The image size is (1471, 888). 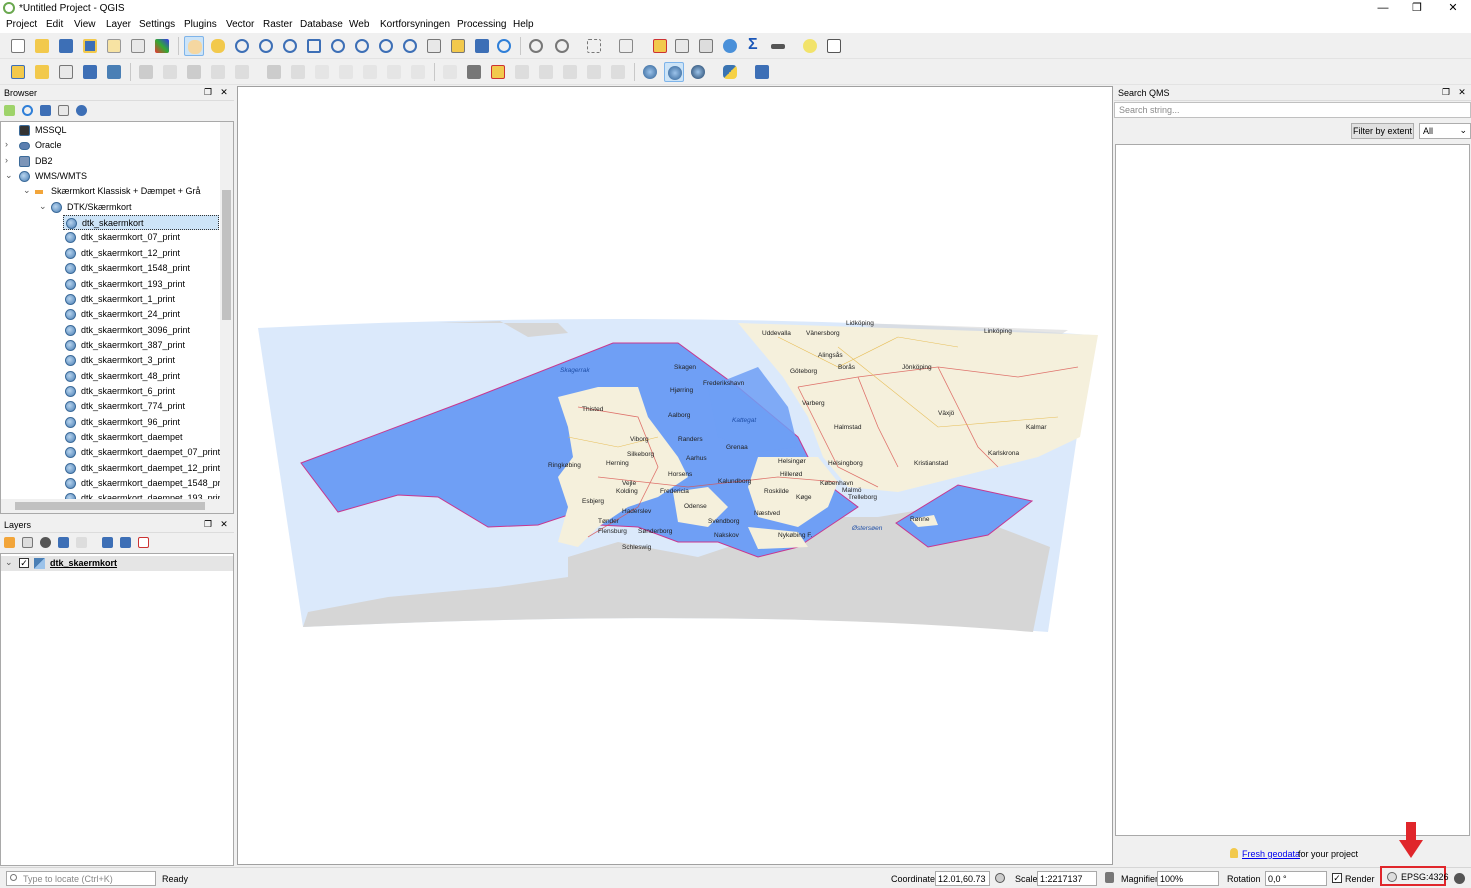 I want to click on layer-visibility-checkbox: ✓, so click(x=24, y=563).